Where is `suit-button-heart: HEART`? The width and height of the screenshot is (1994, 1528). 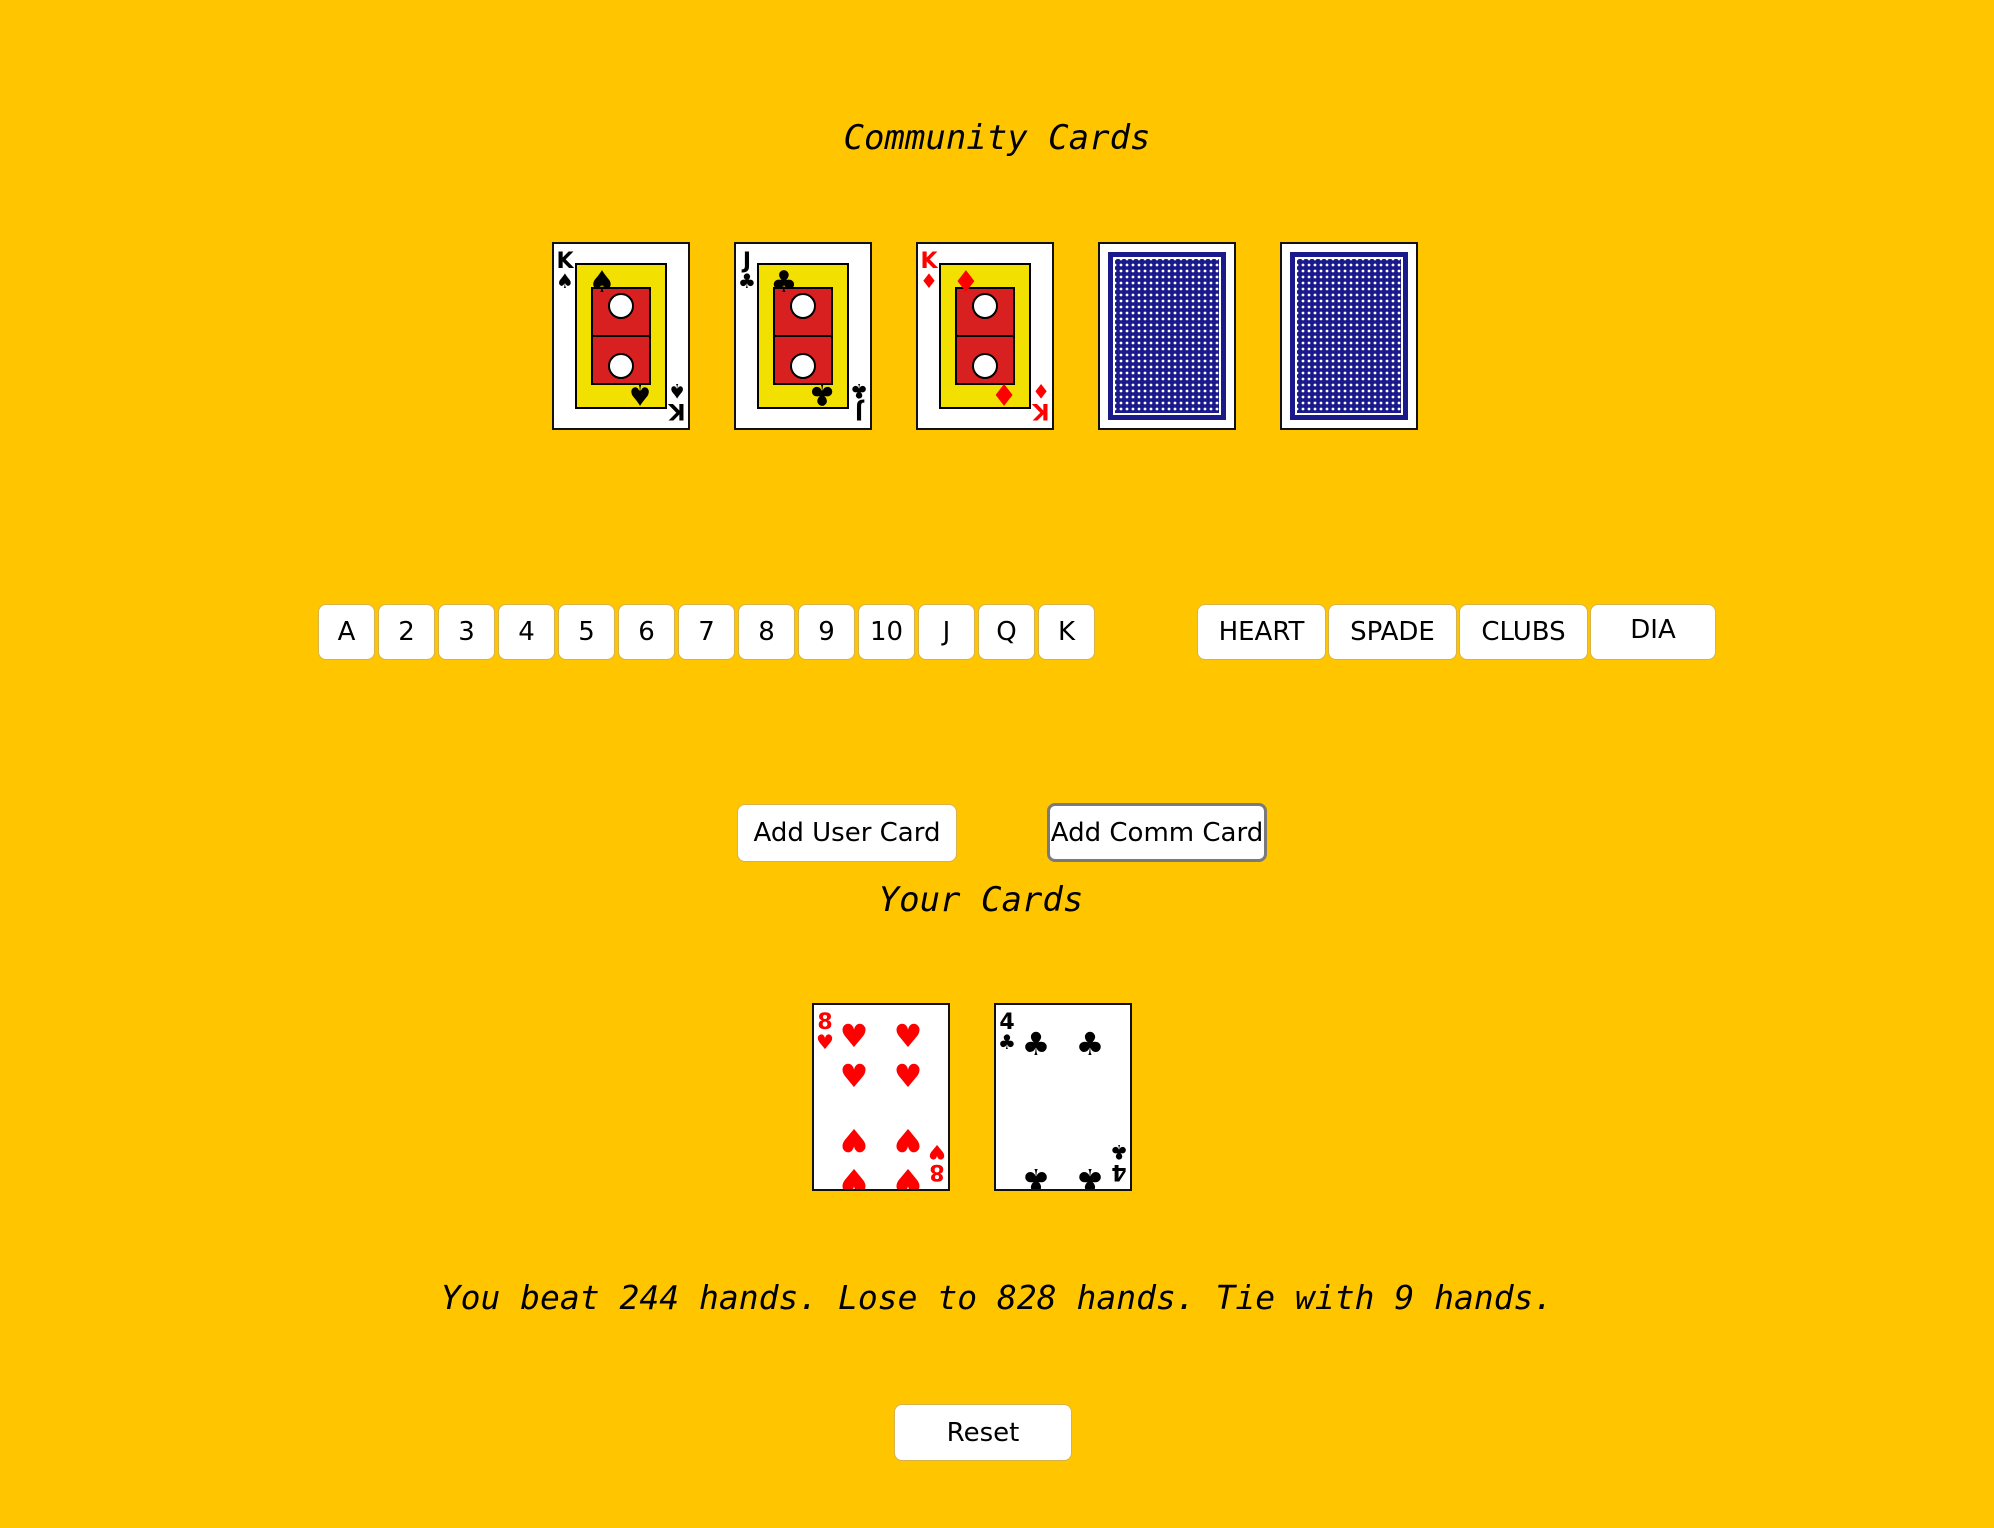
suit-button-heart: HEART is located at coordinates (1261, 632).